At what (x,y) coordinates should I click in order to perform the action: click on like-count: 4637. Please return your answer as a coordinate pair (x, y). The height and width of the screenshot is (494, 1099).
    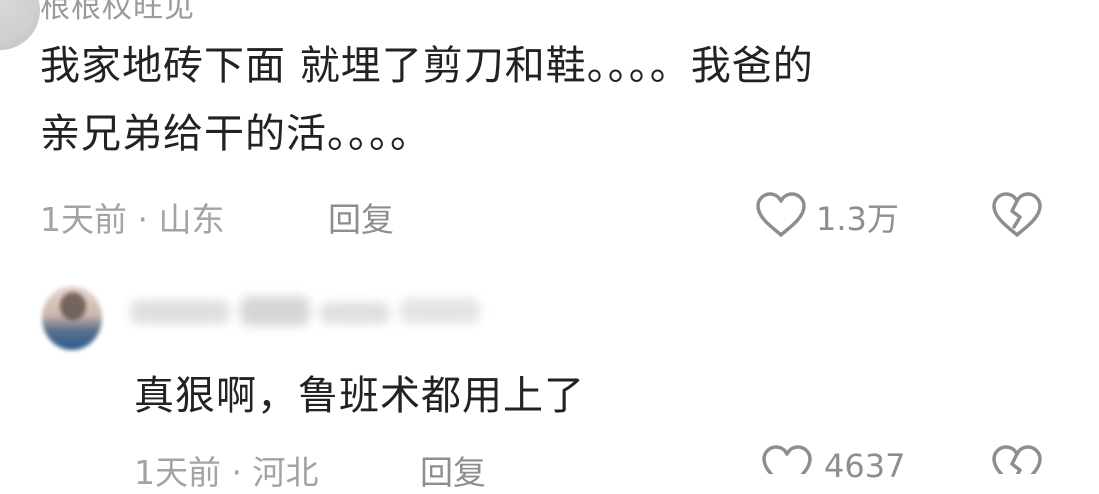
    Looking at the image, I should click on (865, 466).